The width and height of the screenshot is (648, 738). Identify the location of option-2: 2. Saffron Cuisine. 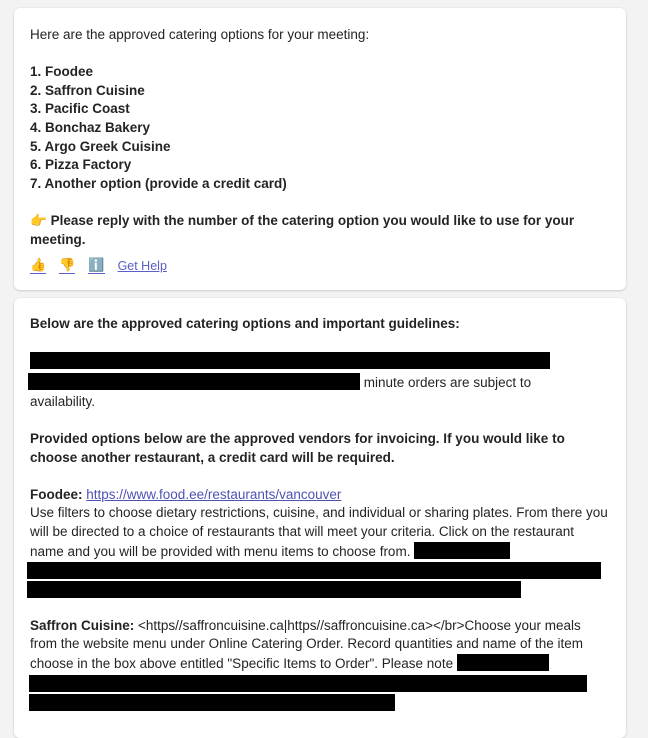
(87, 90).